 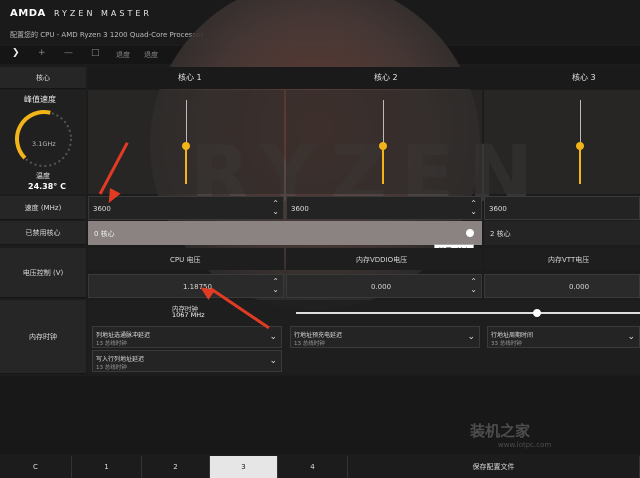 I want to click on core-2-slider-fill, so click(x=383, y=165).